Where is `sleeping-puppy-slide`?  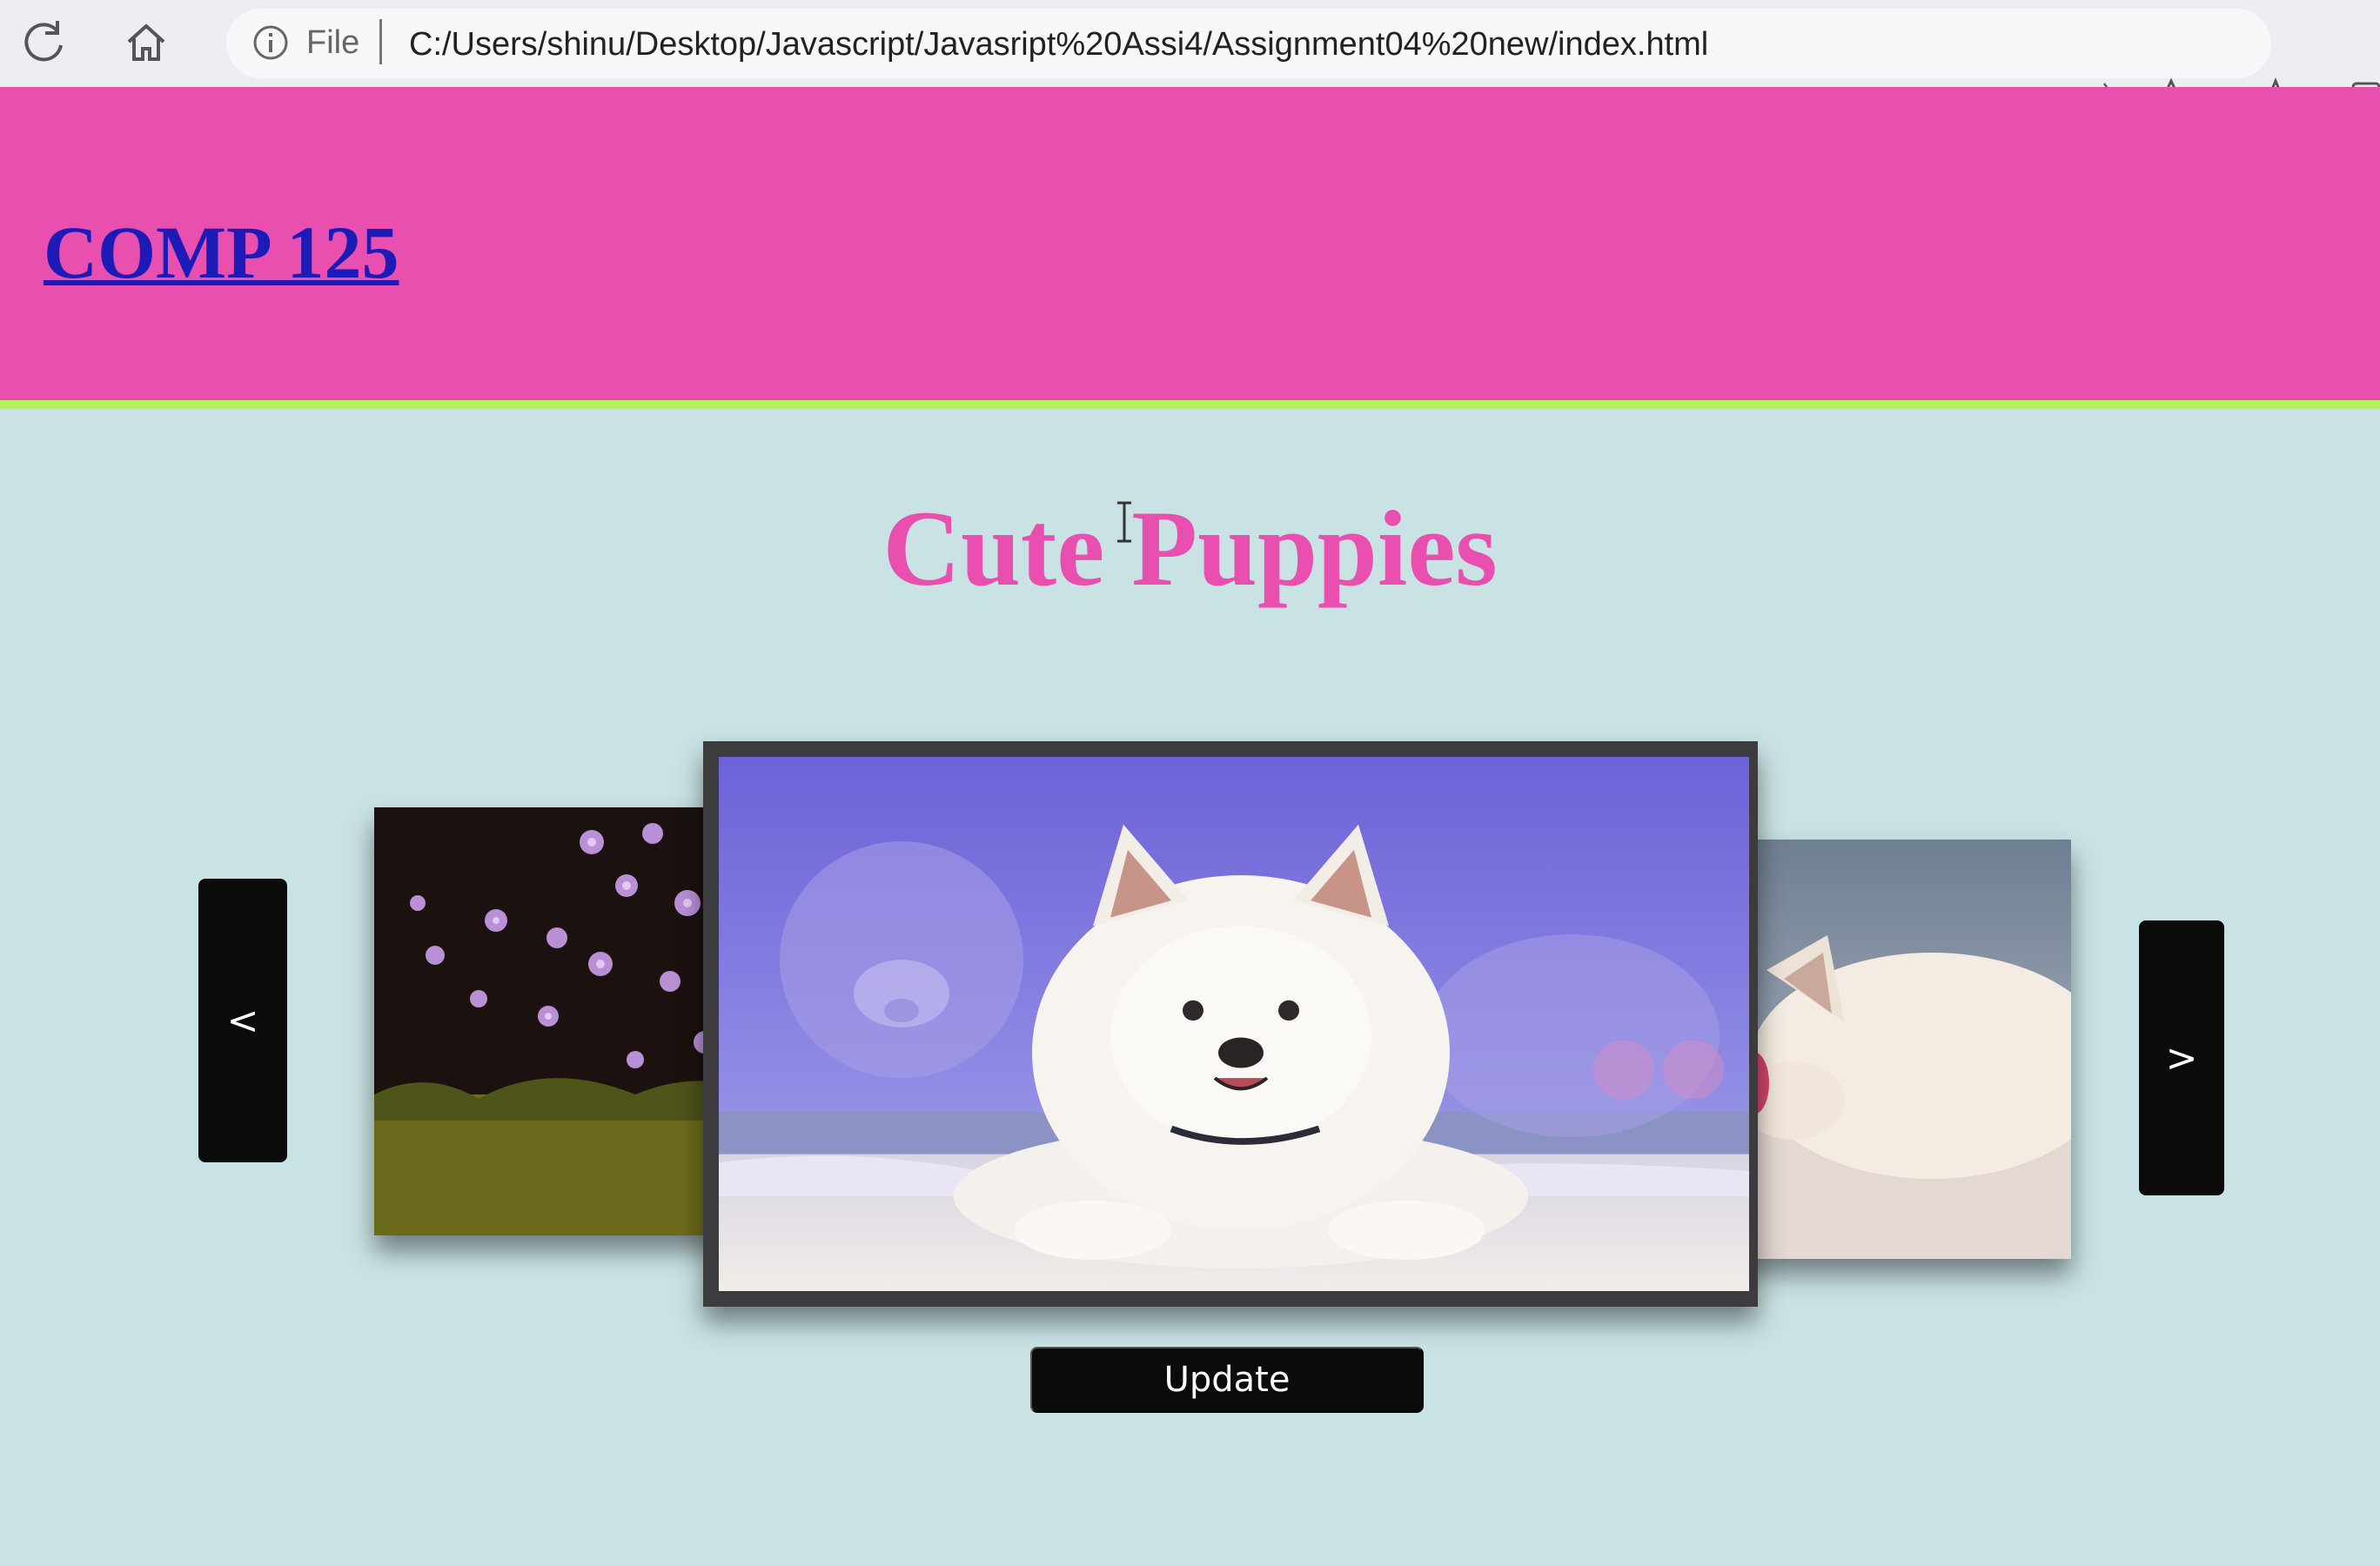 sleeping-puppy-slide is located at coordinates (1901, 1049).